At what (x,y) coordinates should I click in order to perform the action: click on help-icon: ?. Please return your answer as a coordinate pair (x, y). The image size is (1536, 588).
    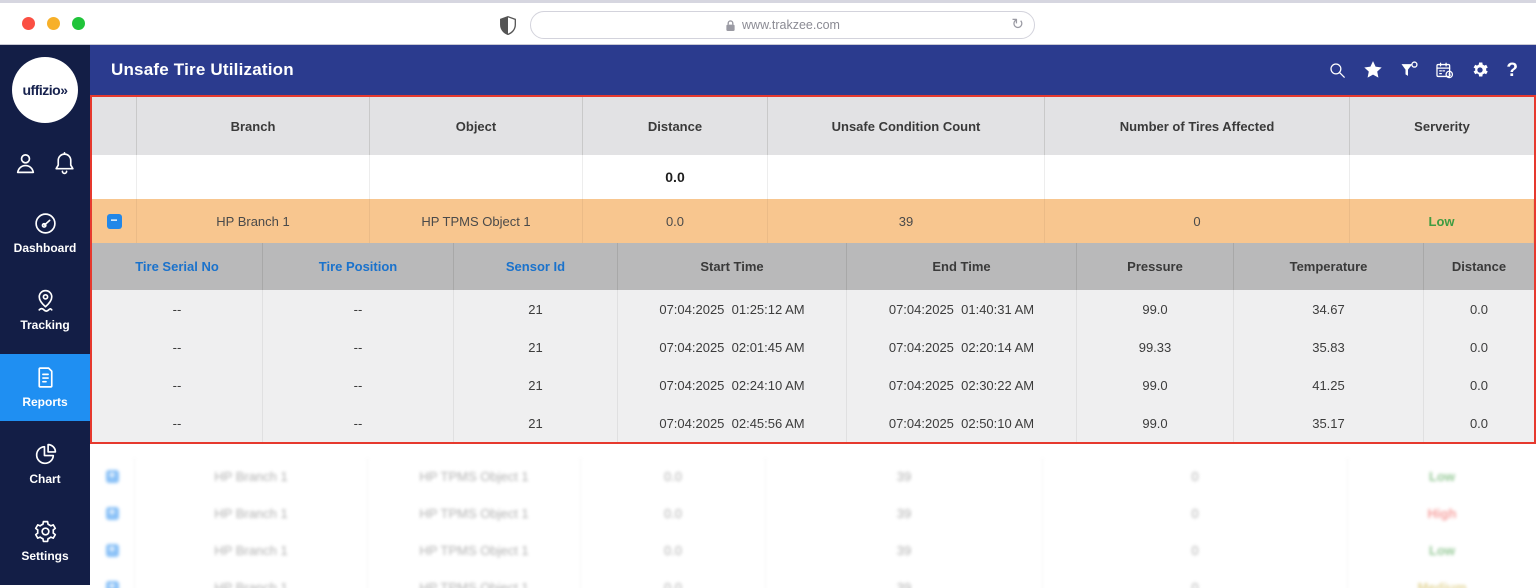
    Looking at the image, I should click on (1512, 70).